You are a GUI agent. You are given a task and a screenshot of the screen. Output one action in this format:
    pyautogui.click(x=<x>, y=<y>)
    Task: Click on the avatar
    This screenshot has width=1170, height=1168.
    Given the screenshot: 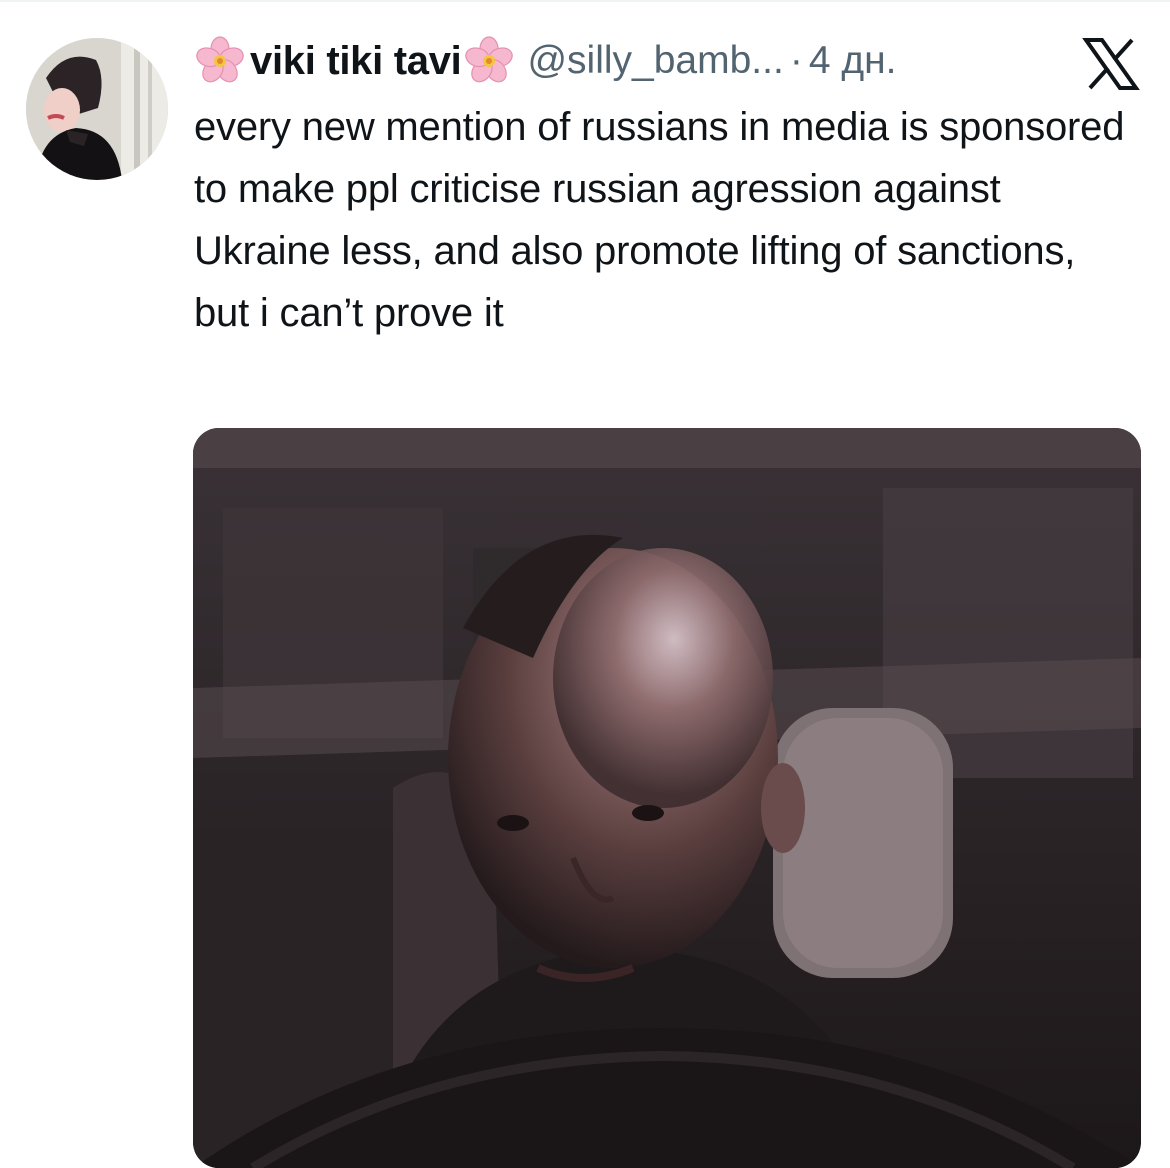 What is the action you would take?
    pyautogui.click(x=97, y=109)
    